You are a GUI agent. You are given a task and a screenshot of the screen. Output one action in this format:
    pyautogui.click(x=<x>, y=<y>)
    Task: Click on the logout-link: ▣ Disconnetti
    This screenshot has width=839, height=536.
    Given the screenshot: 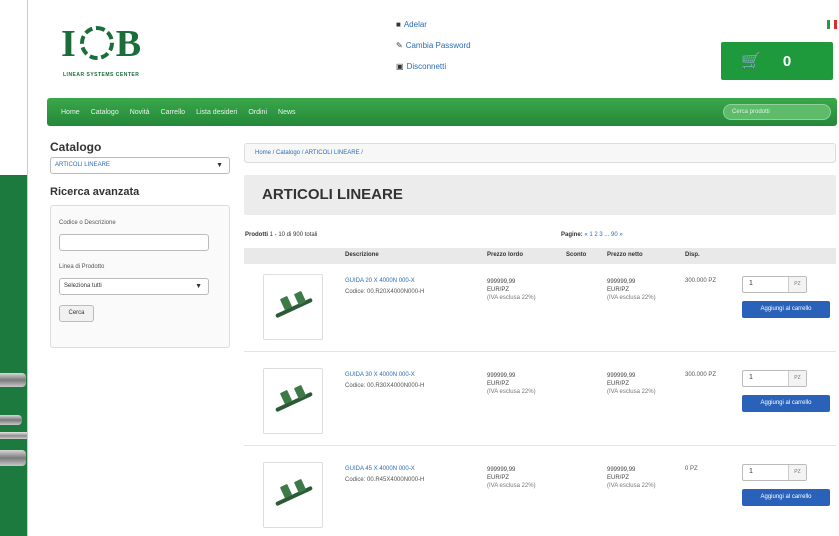 What is the action you would take?
    pyautogui.click(x=433, y=66)
    